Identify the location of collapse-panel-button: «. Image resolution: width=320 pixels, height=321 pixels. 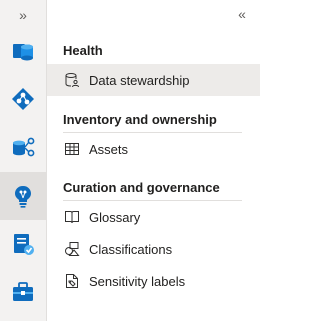
(242, 14).